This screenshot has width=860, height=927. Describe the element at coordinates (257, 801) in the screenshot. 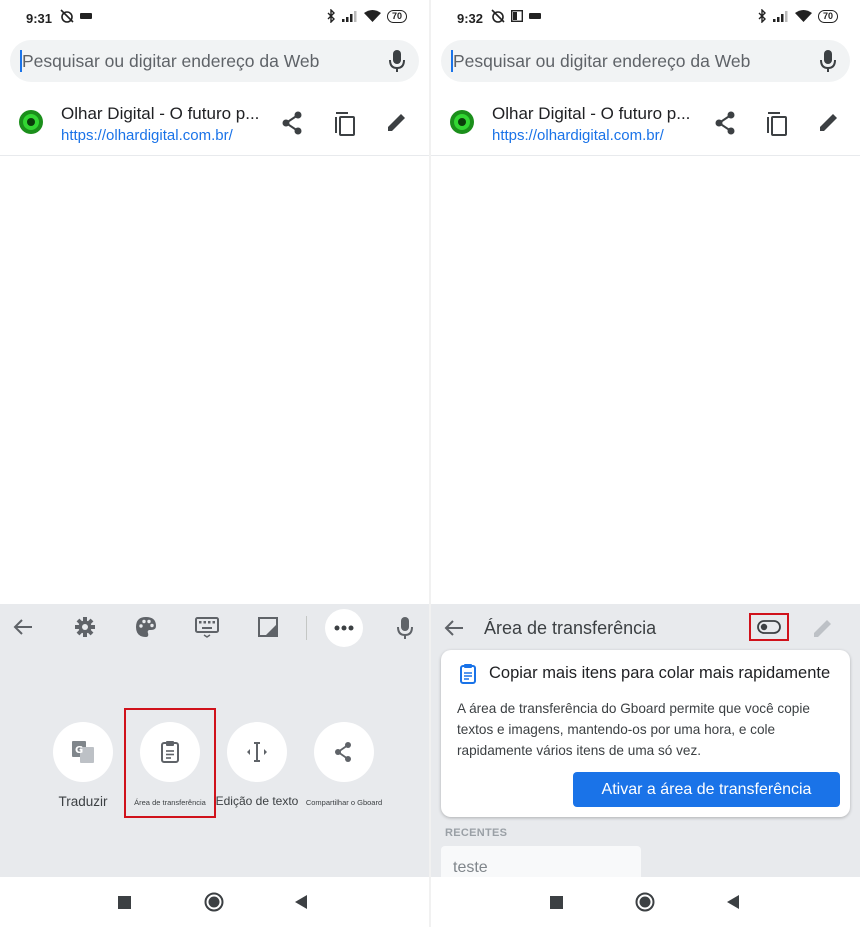

I see `text-editing-label: Edição de texto` at that location.